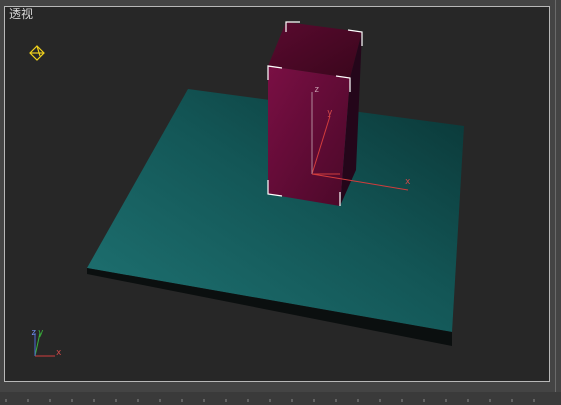 Image resolution: width=561 pixels, height=405 pixels. Describe the element at coordinates (41, 333) in the screenshot. I see `world-y-label: y` at that location.